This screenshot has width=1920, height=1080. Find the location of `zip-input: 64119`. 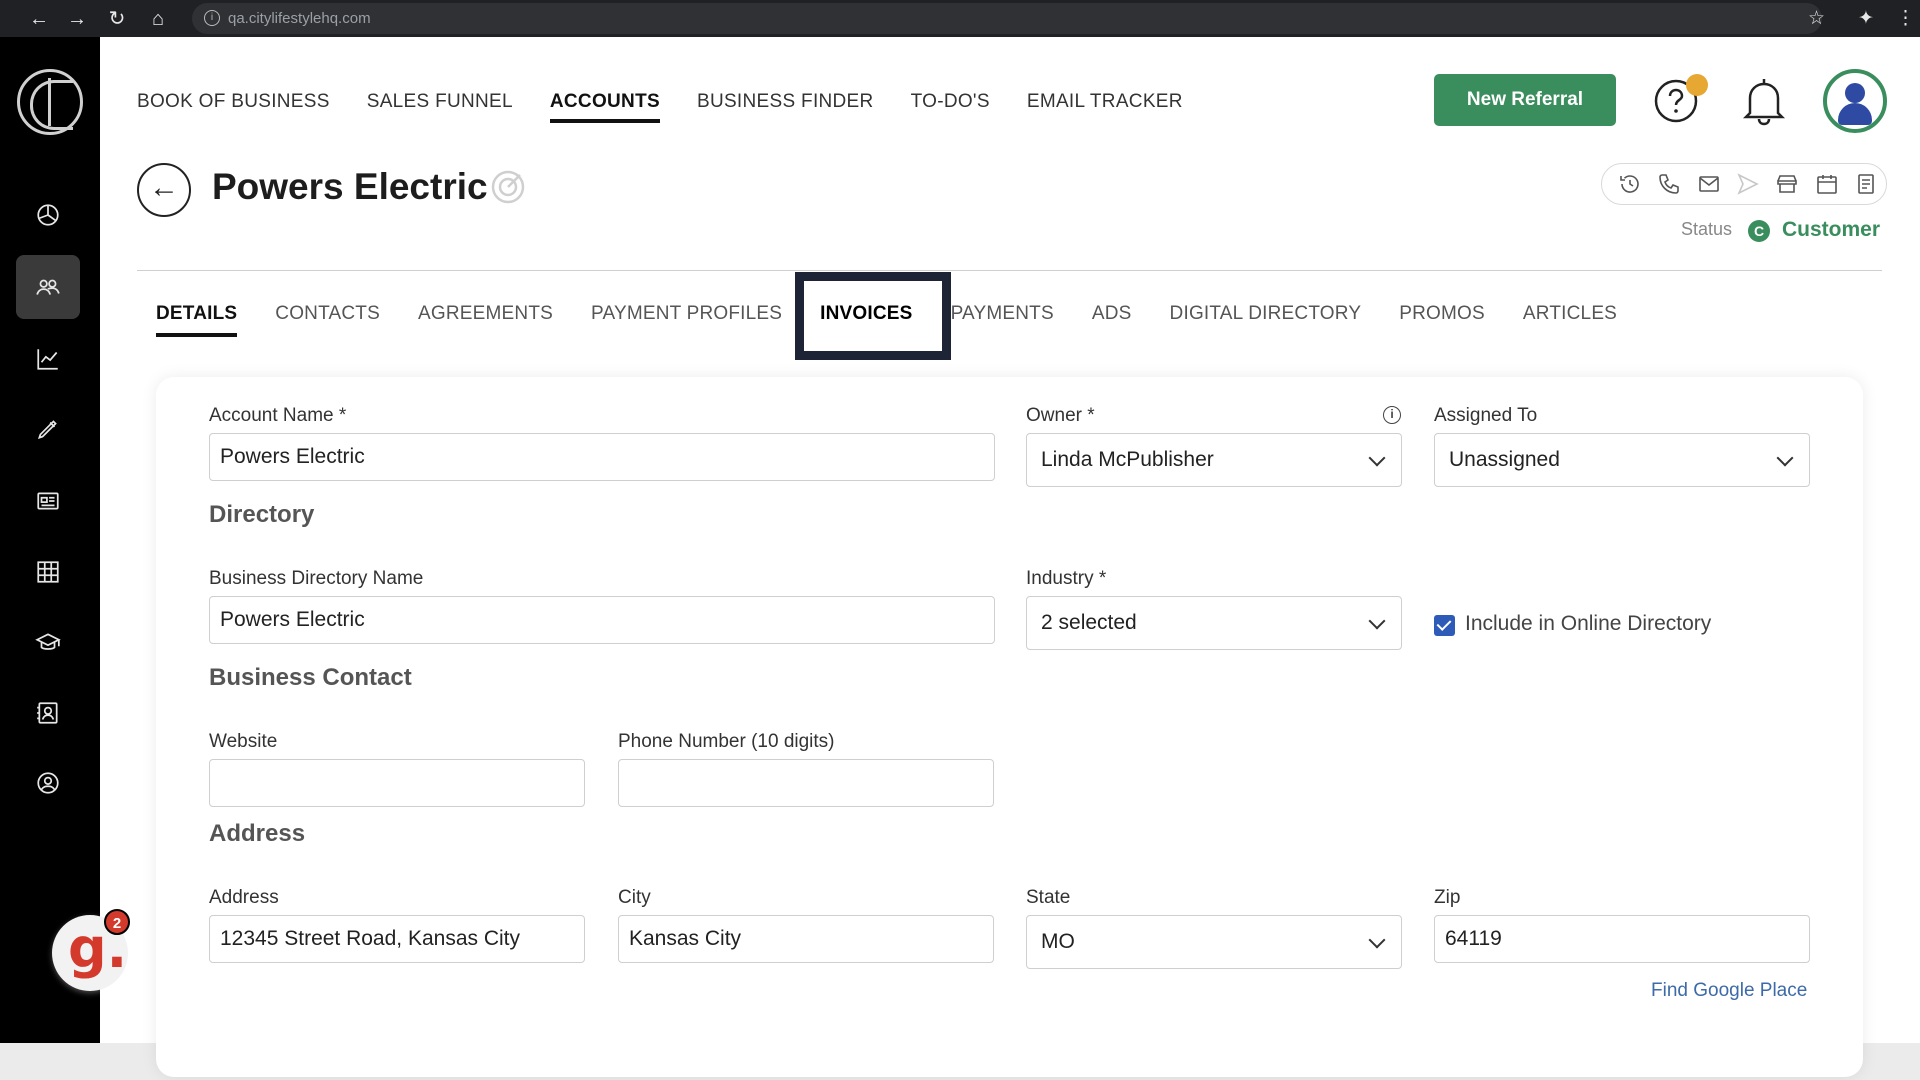

zip-input: 64119 is located at coordinates (1622, 939).